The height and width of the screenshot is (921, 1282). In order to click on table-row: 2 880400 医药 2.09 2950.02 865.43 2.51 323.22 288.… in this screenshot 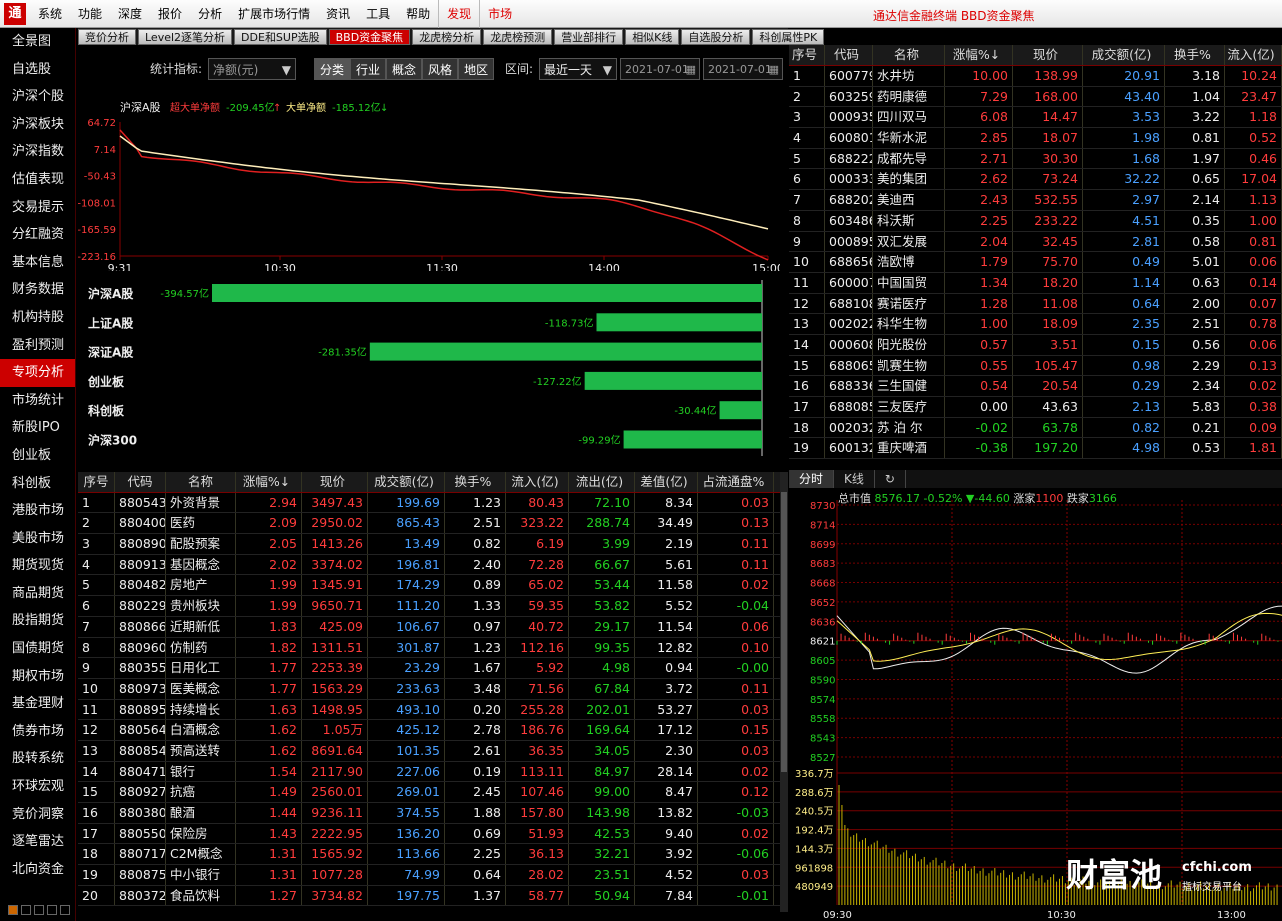, I will do `click(429, 524)`.